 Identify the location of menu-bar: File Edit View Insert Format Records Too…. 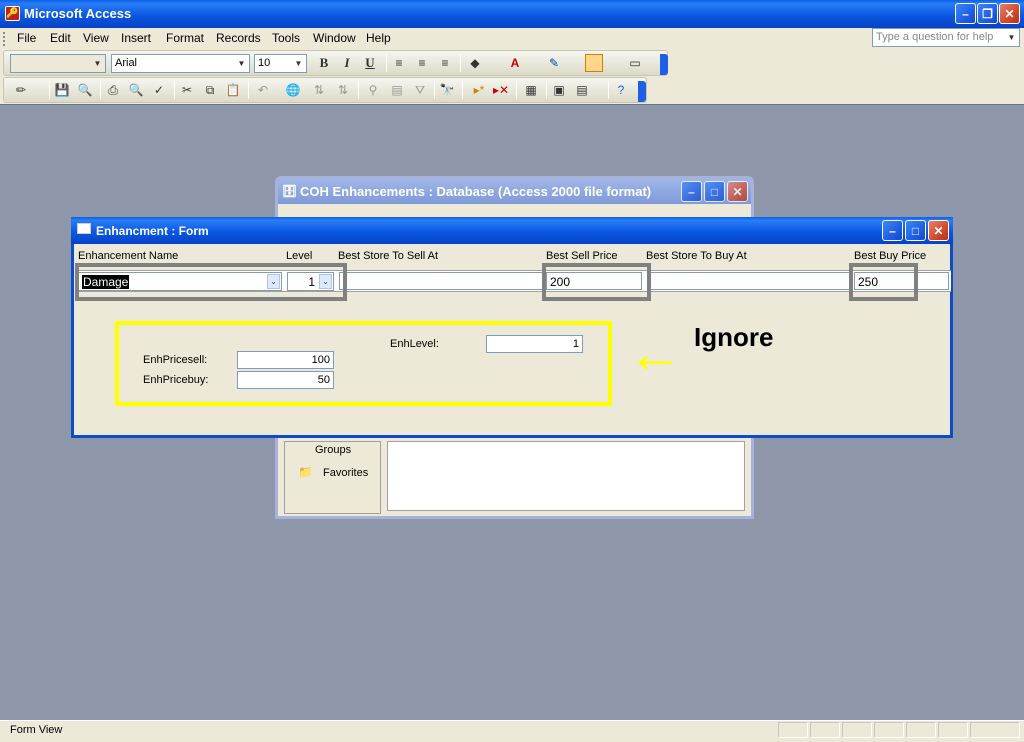
(512, 39).